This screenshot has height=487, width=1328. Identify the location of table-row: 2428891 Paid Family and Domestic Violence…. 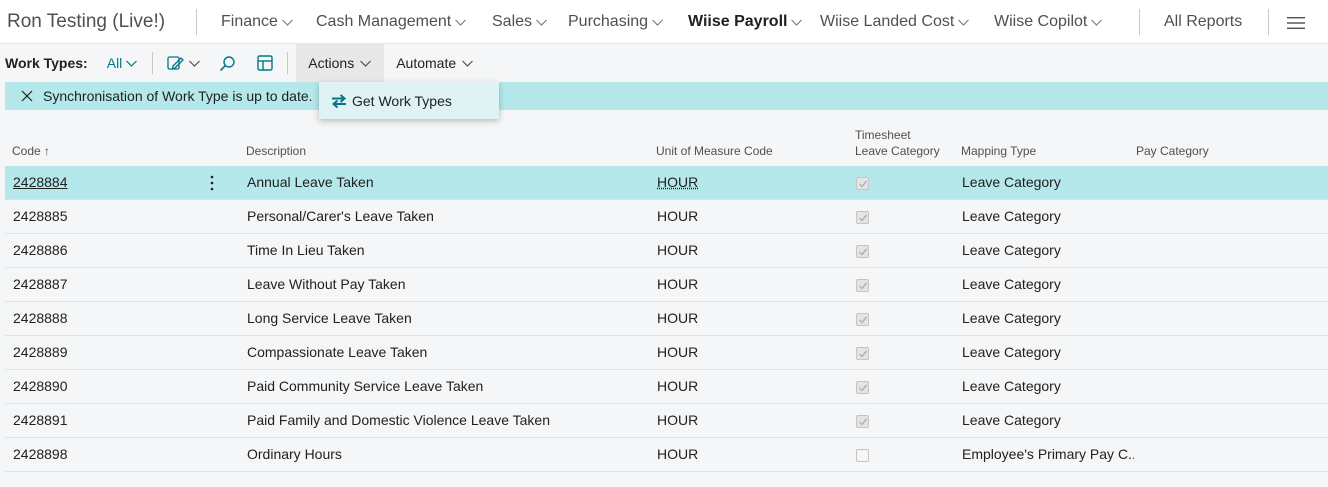
(666, 421).